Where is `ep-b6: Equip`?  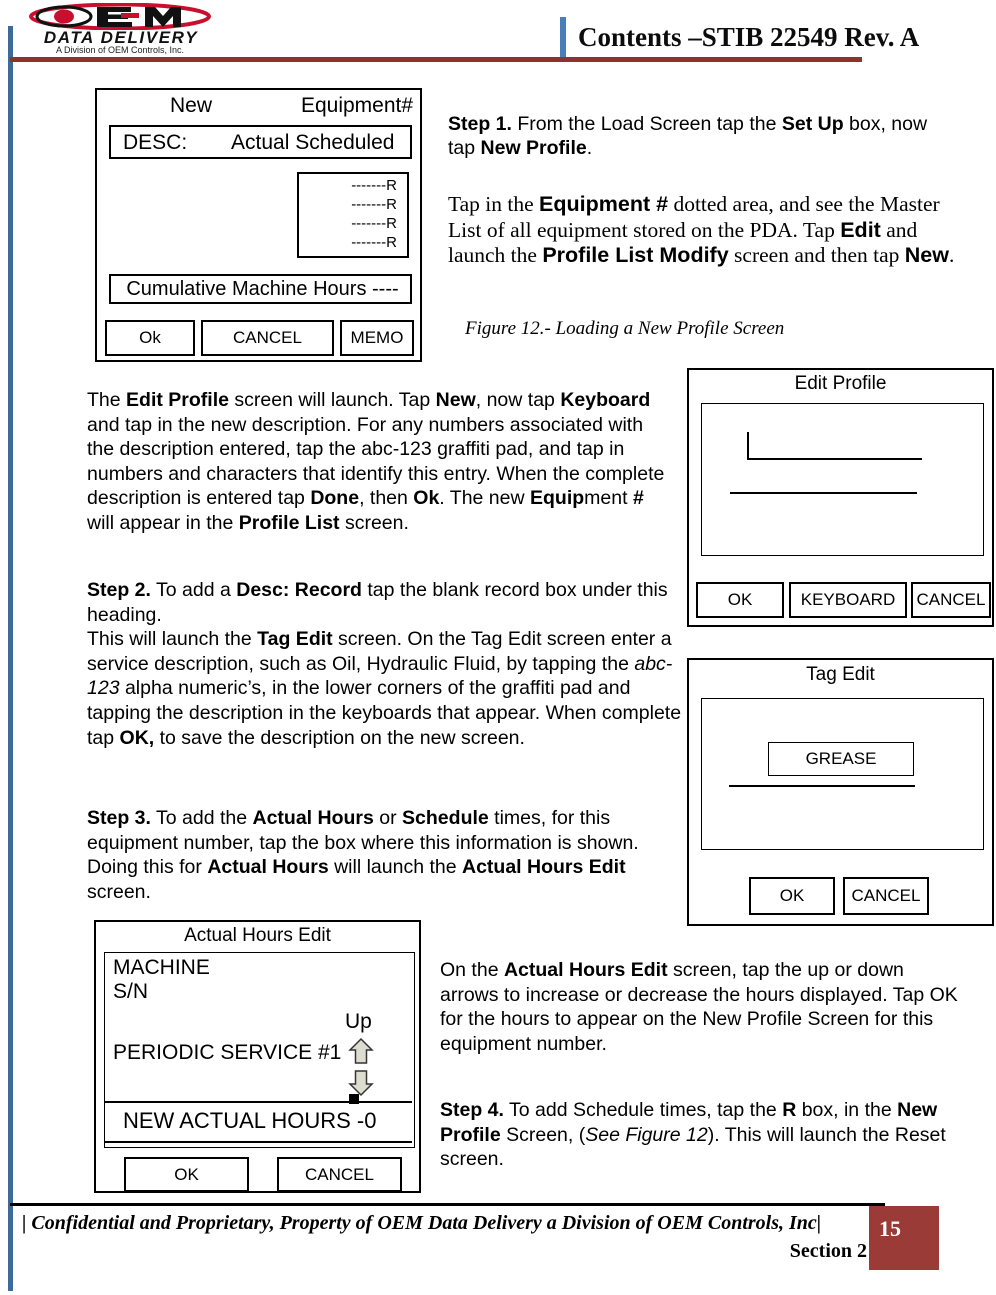
ep-b6: Equip is located at coordinates (557, 498).